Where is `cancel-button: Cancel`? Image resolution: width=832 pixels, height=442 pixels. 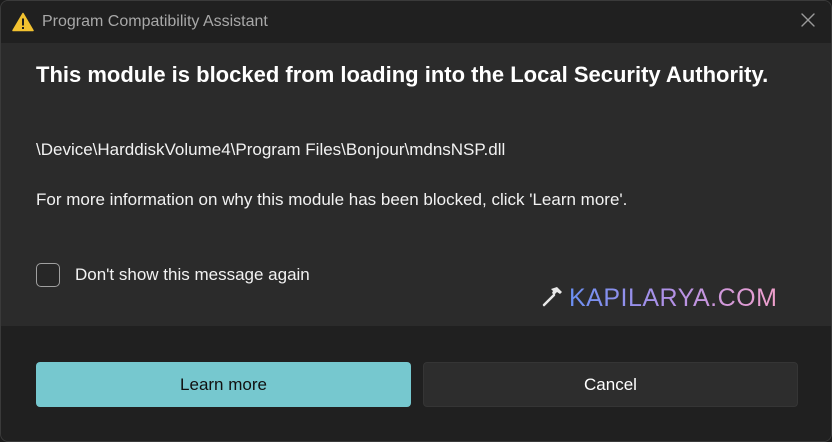 cancel-button: Cancel is located at coordinates (610, 384).